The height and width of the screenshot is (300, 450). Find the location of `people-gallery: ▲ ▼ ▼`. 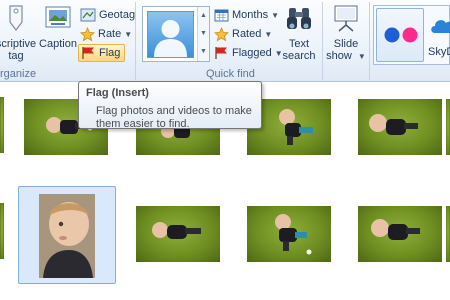

people-gallery: ▲ ▼ ▼ is located at coordinates (176, 34).